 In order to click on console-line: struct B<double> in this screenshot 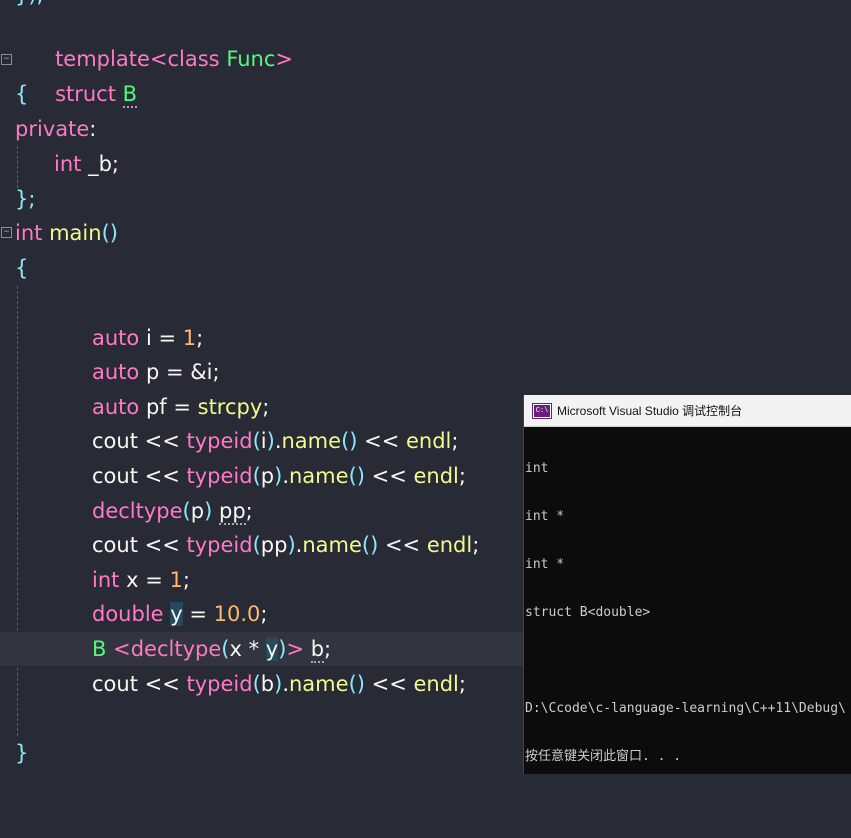, I will do `click(588, 612)`.